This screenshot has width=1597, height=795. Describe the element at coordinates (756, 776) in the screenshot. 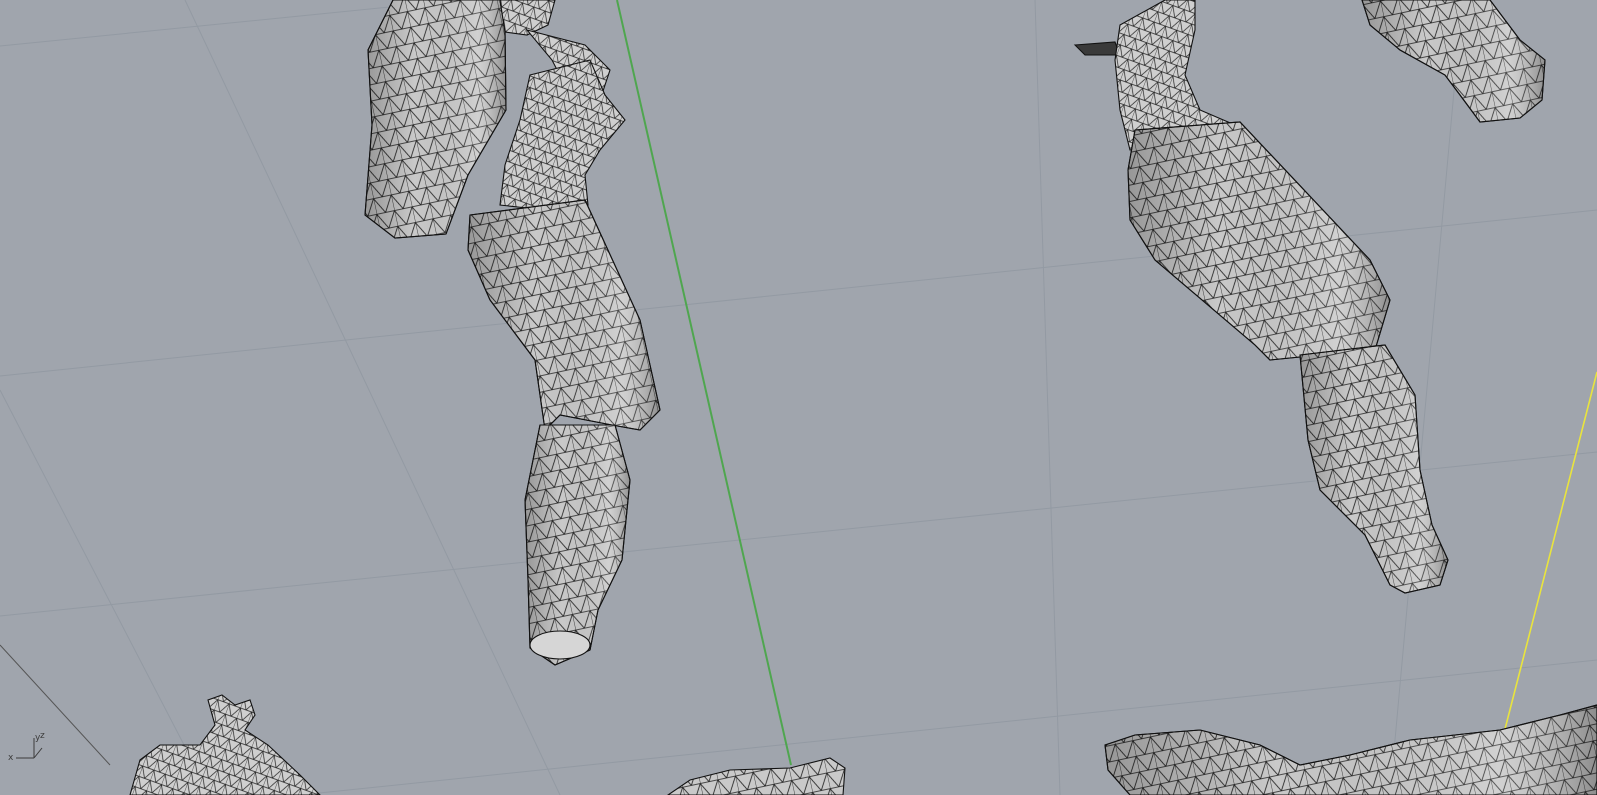

I see `mesh-figure-bottom-center` at that location.